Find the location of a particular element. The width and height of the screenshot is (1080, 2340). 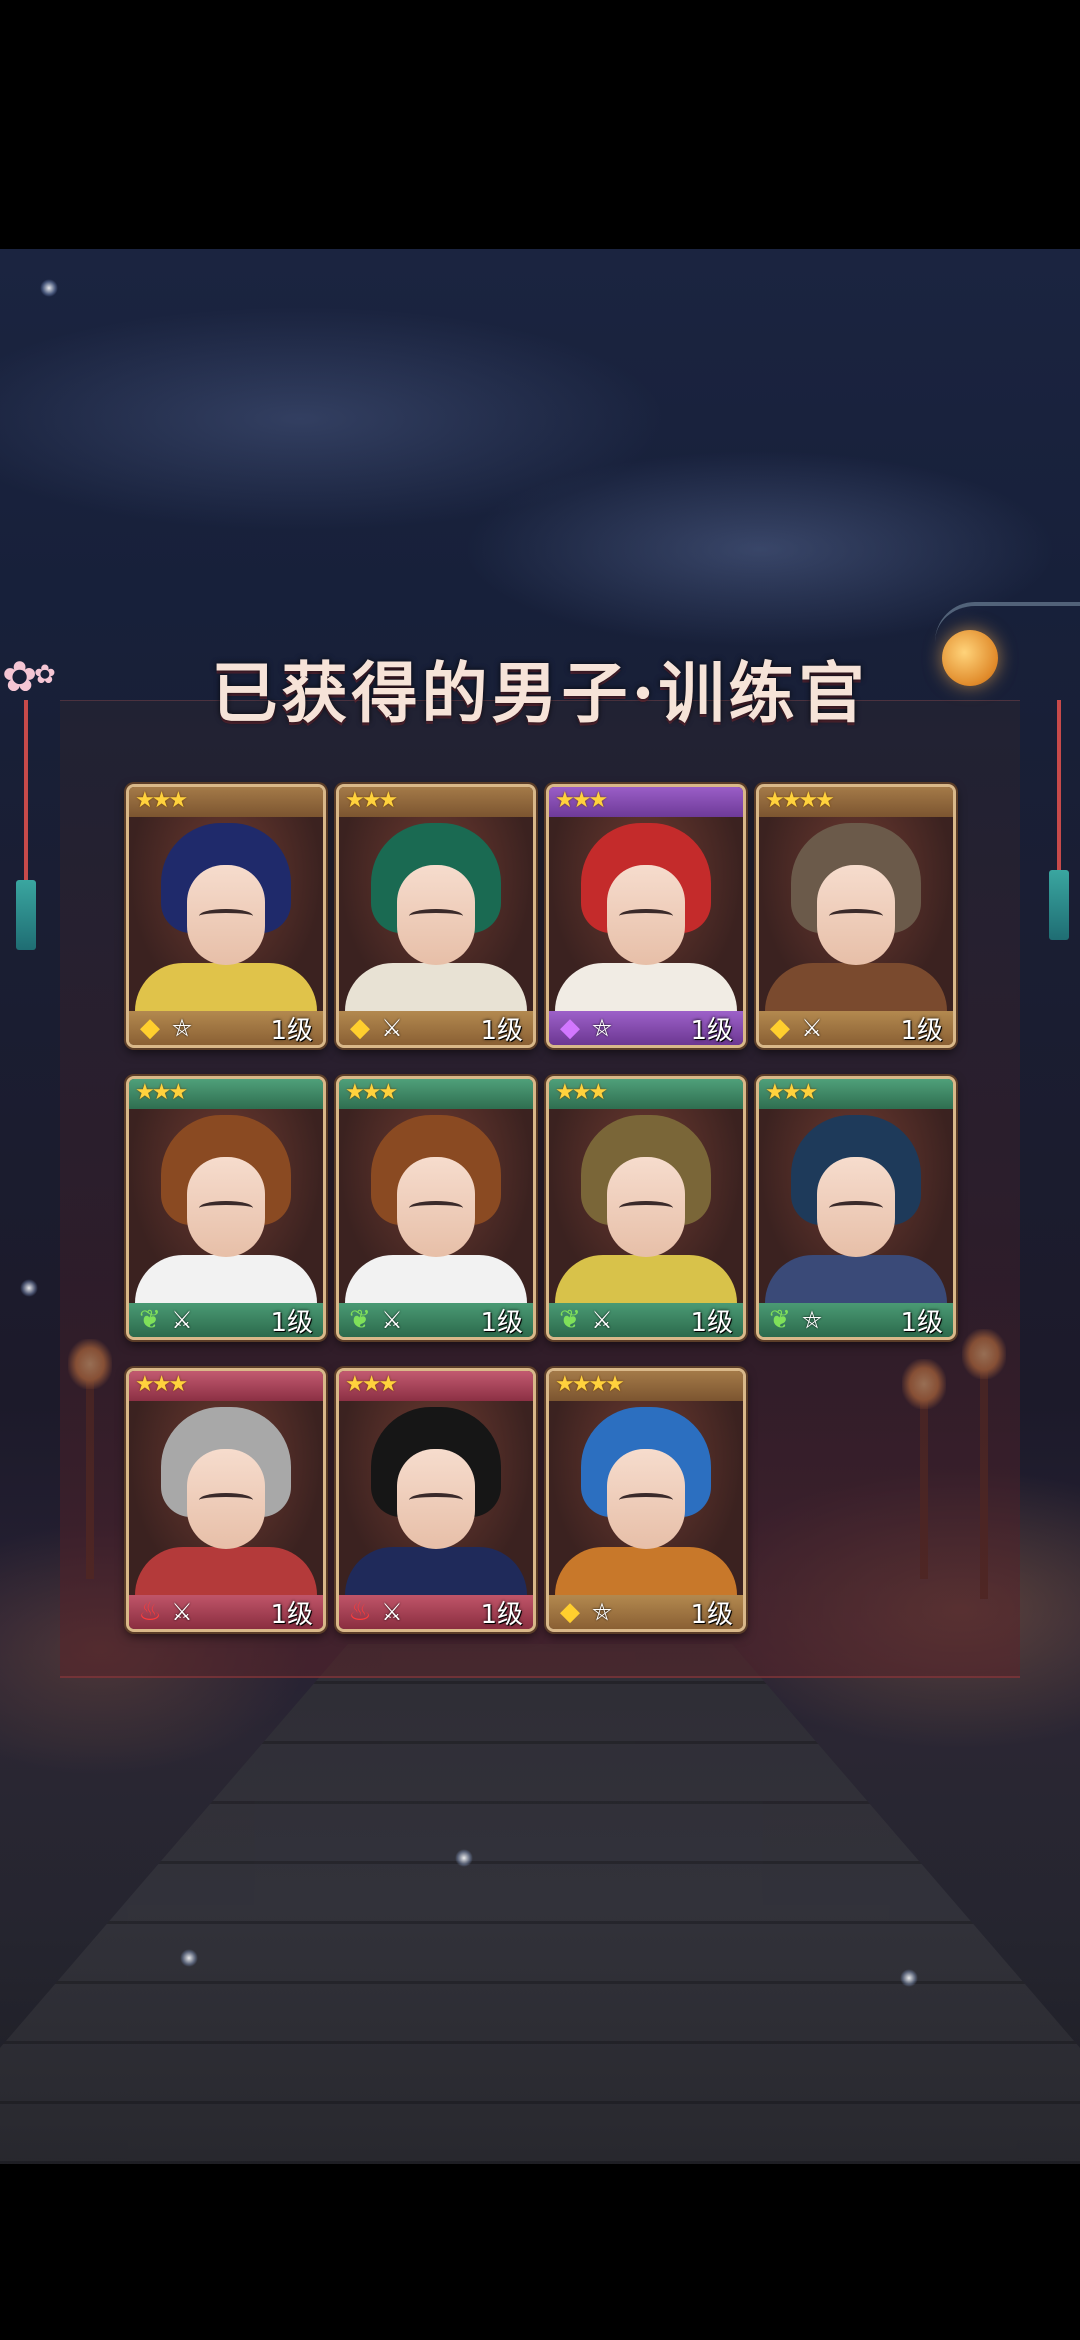

title-wrap: 已获得的男子·训练官 is located at coordinates (540, 688).